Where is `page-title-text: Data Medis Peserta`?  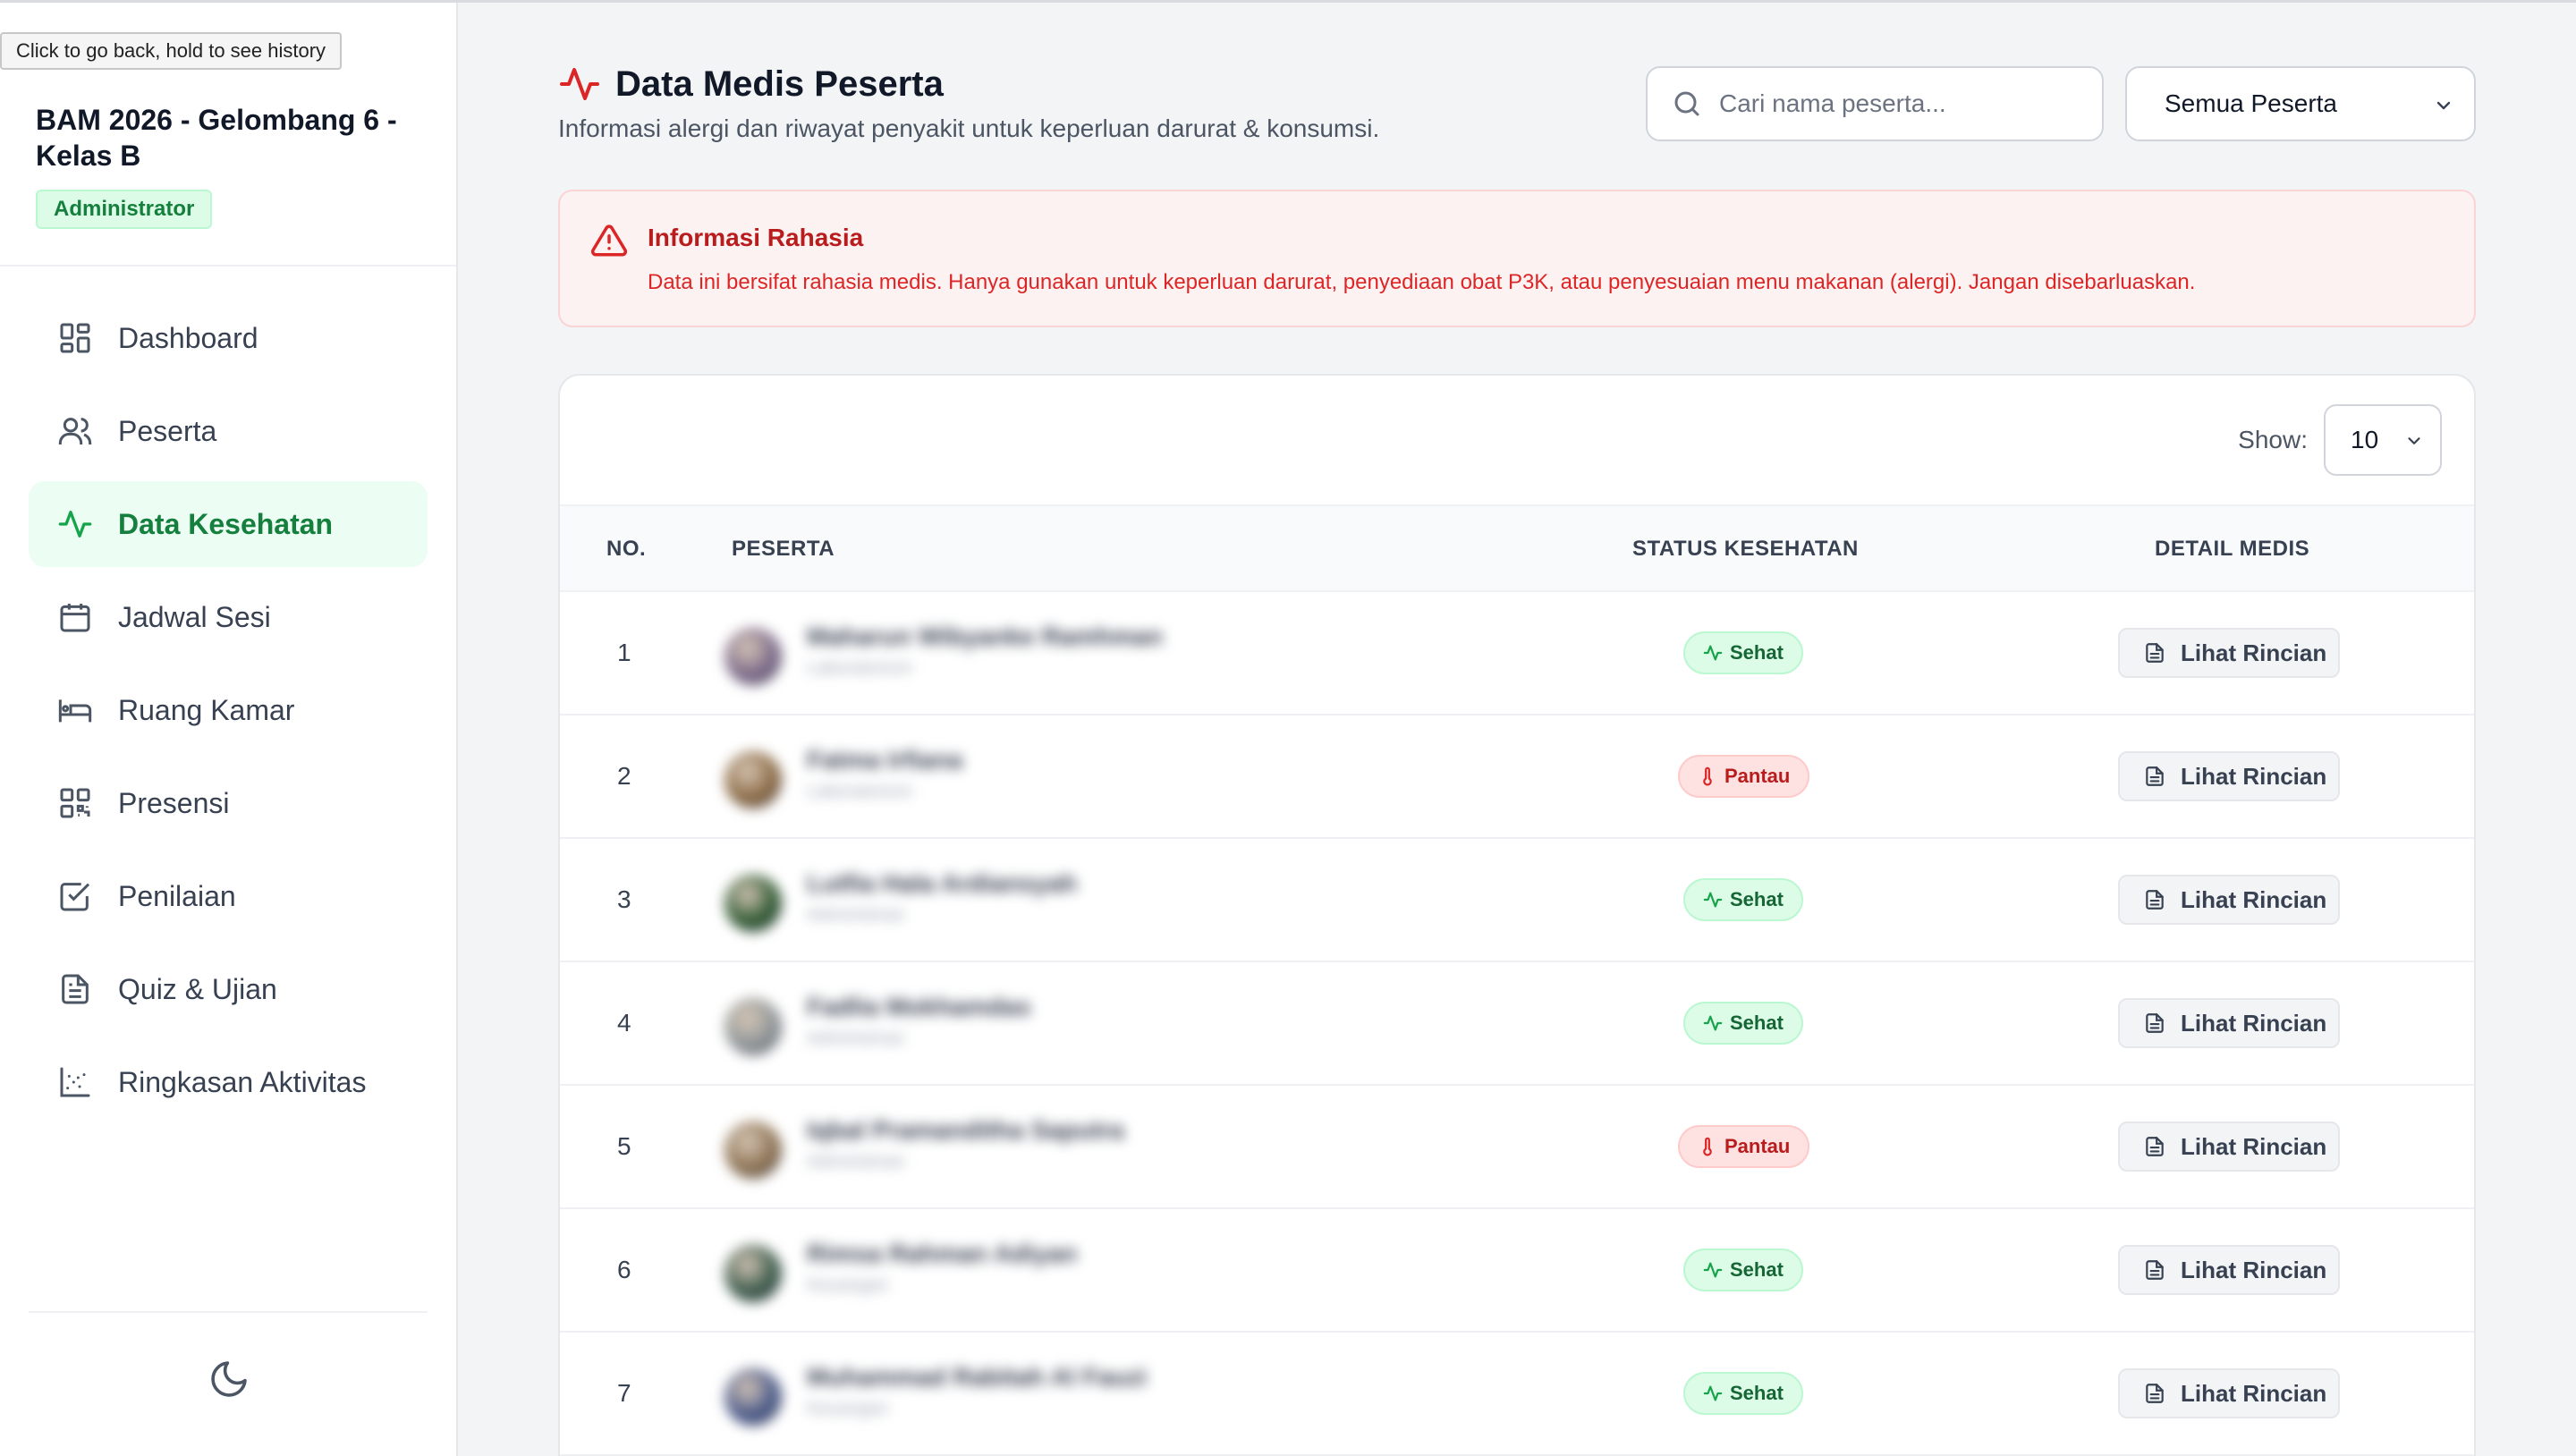 page-title-text: Data Medis Peserta is located at coordinates (779, 83).